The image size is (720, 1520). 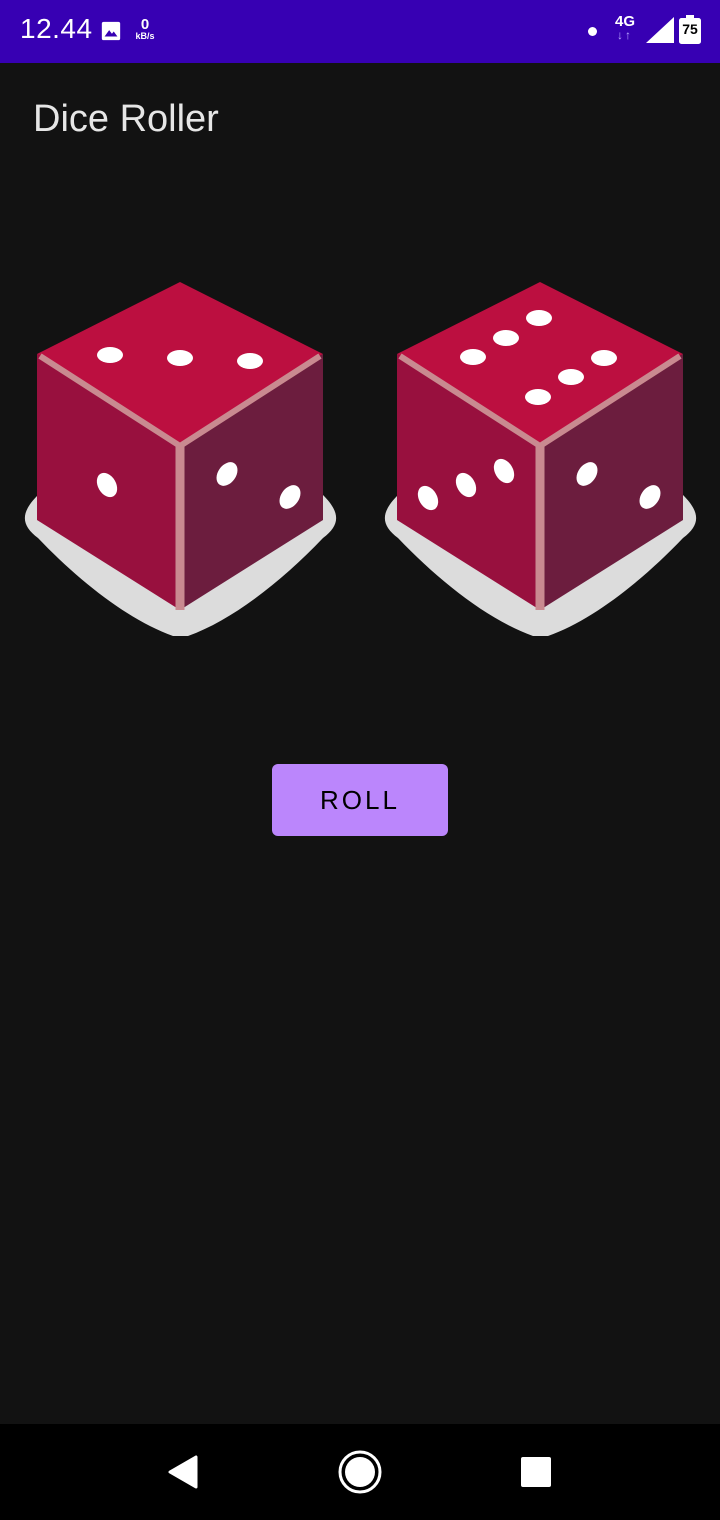 I want to click on status-bar: 12.44 0 kB/s 4G ↓↑ 75, so click(x=360, y=31).